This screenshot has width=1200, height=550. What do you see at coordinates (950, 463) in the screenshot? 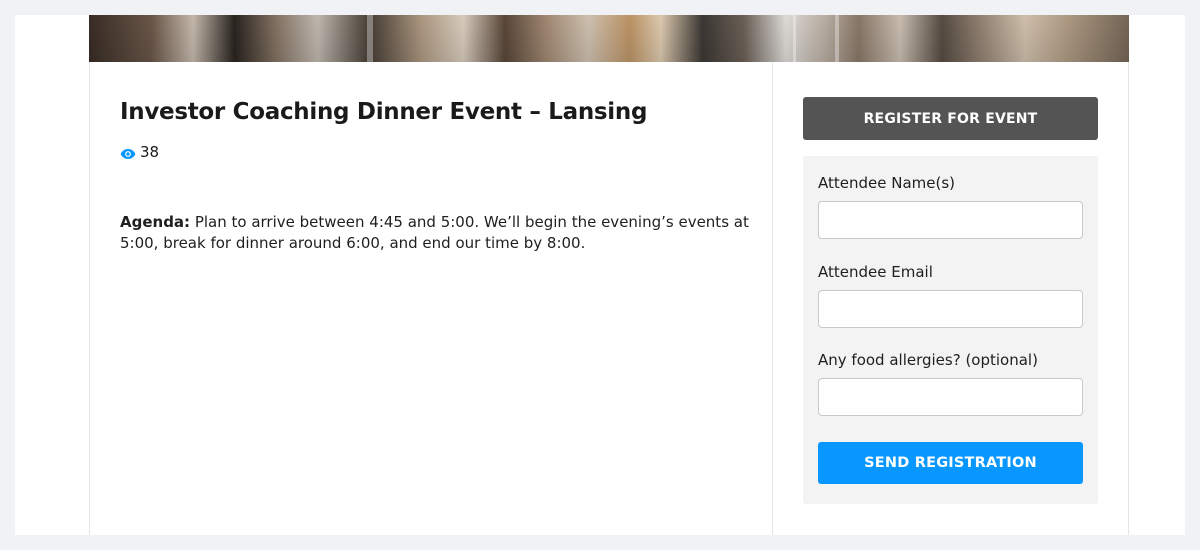
I see `send-registration-button: SEND REGISTRATION` at bounding box center [950, 463].